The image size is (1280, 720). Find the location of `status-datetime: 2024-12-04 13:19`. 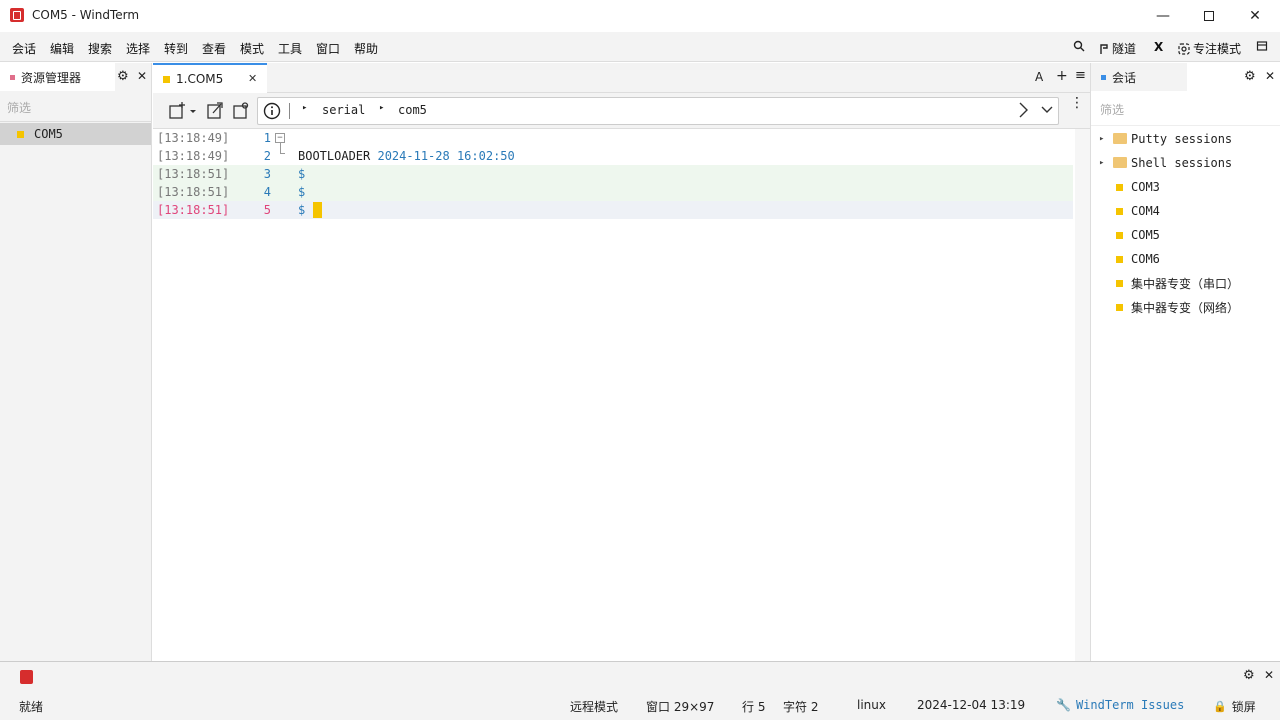

status-datetime: 2024-12-04 13:19 is located at coordinates (971, 705).